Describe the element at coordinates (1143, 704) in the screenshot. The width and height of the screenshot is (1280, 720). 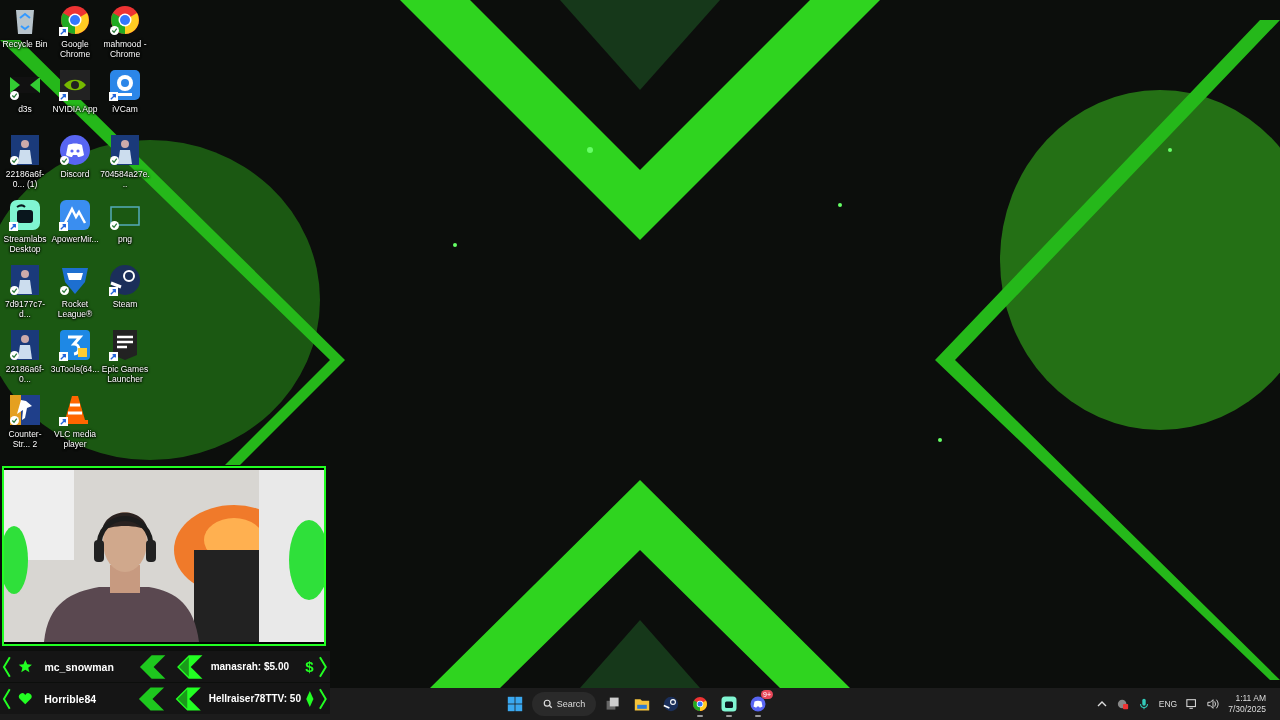
I see `microphone-icon` at that location.